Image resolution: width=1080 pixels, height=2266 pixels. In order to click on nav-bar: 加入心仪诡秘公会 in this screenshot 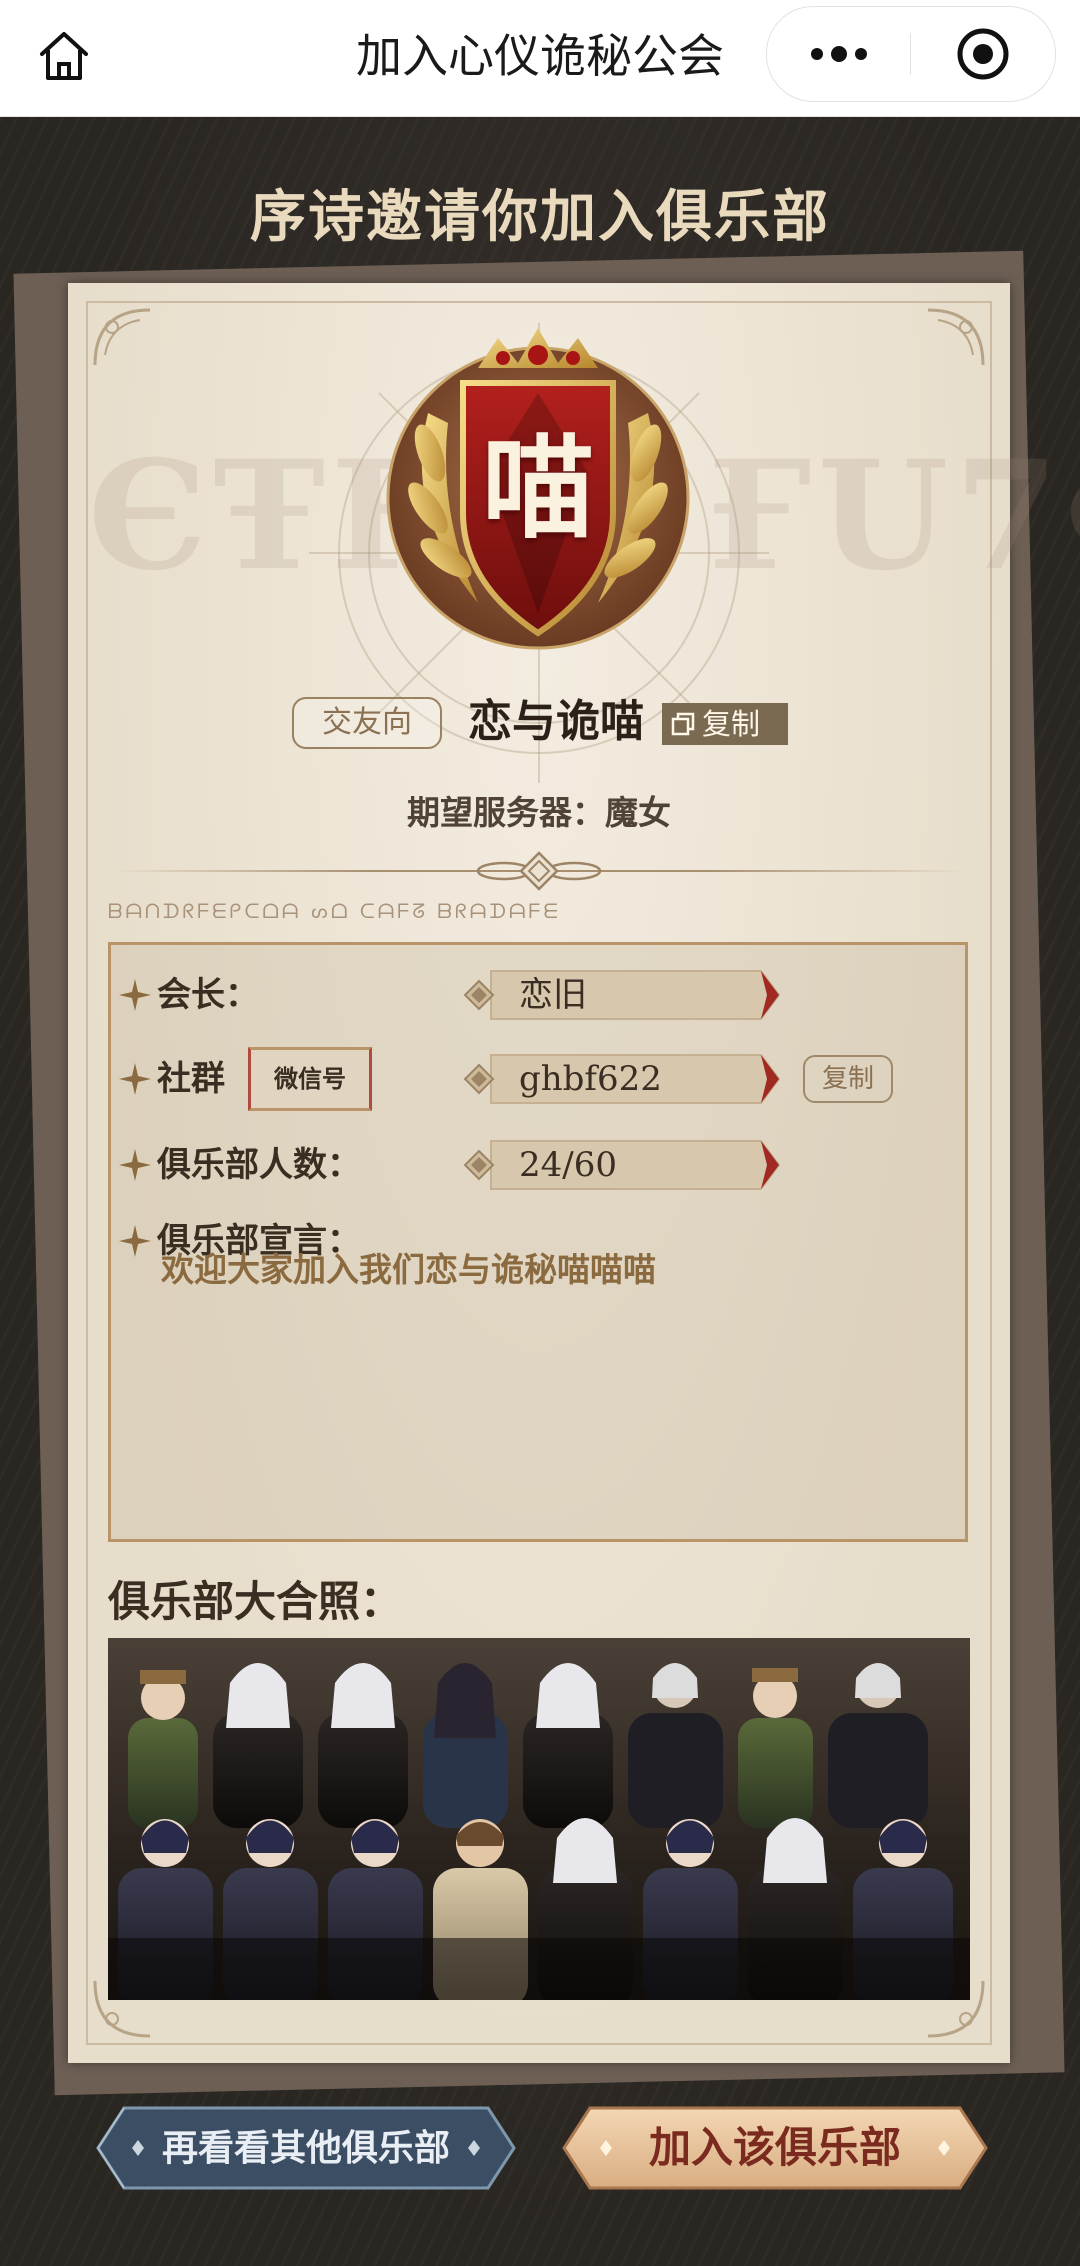, I will do `click(540, 58)`.